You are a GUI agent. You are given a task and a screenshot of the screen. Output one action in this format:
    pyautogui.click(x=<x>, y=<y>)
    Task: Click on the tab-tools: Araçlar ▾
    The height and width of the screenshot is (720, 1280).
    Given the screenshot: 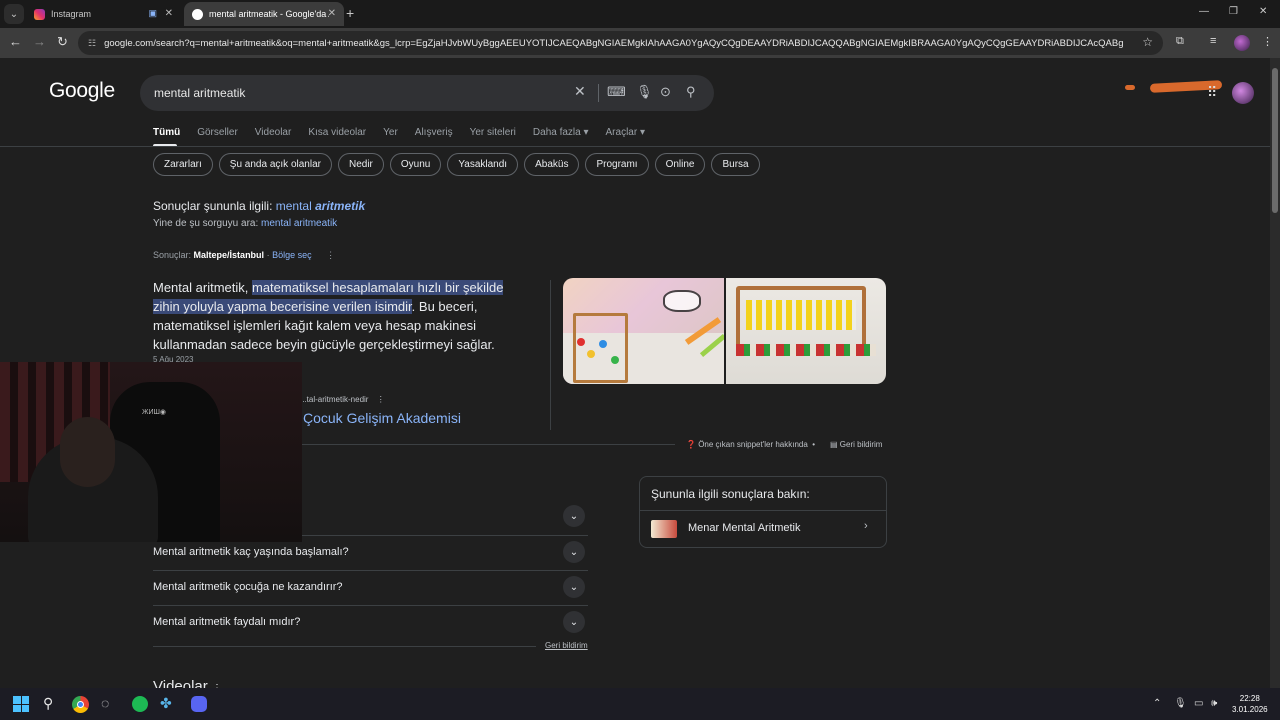 What is the action you would take?
    pyautogui.click(x=625, y=132)
    